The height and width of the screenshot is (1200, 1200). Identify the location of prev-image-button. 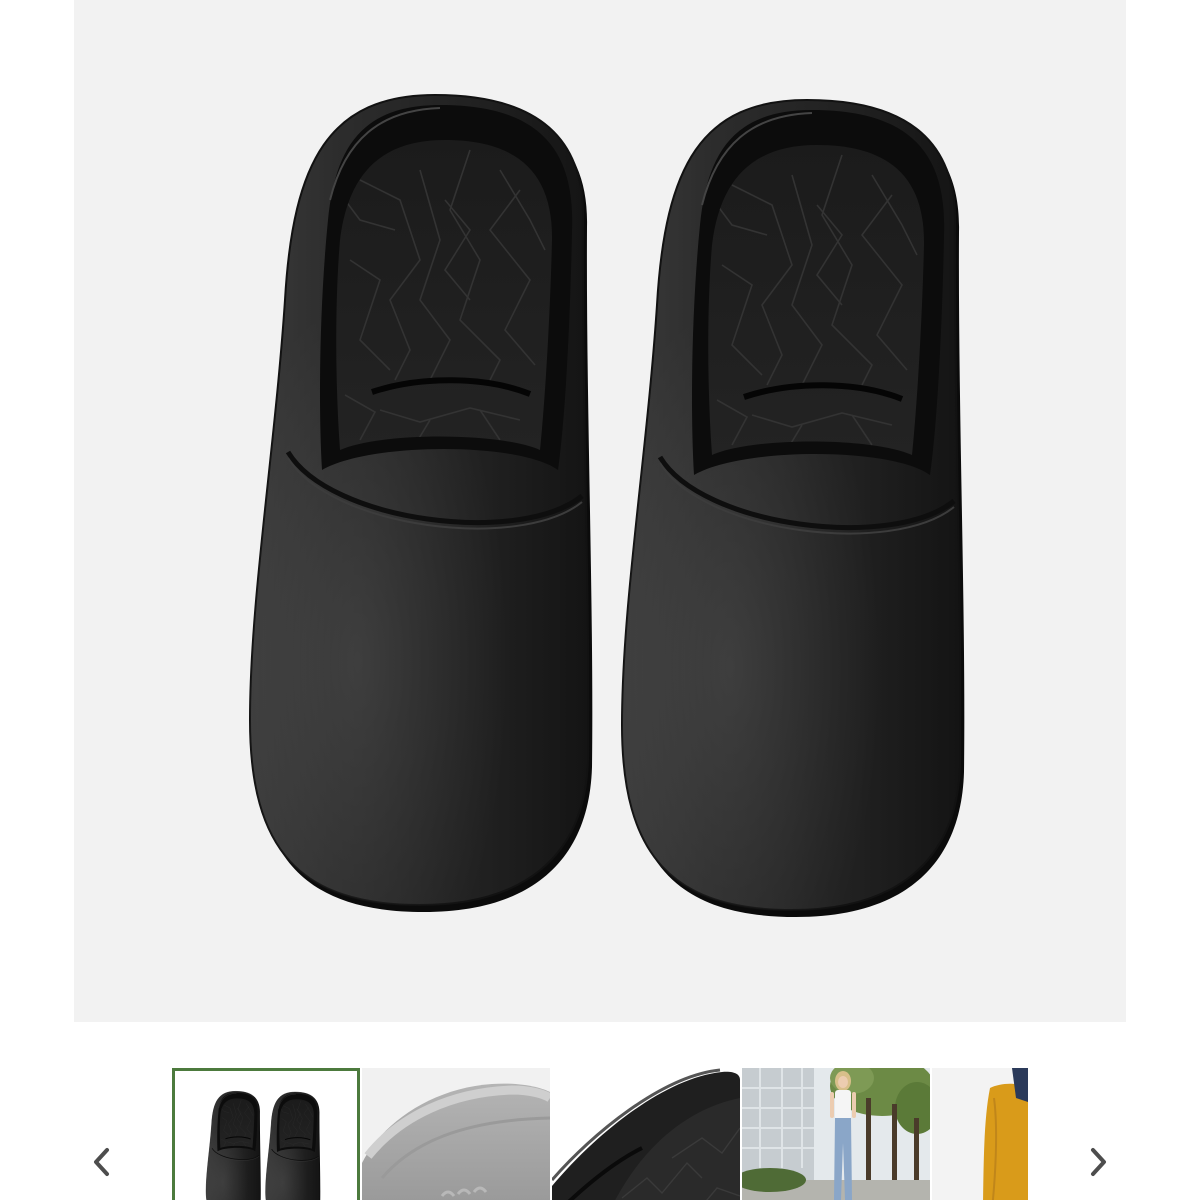
(102, 1162).